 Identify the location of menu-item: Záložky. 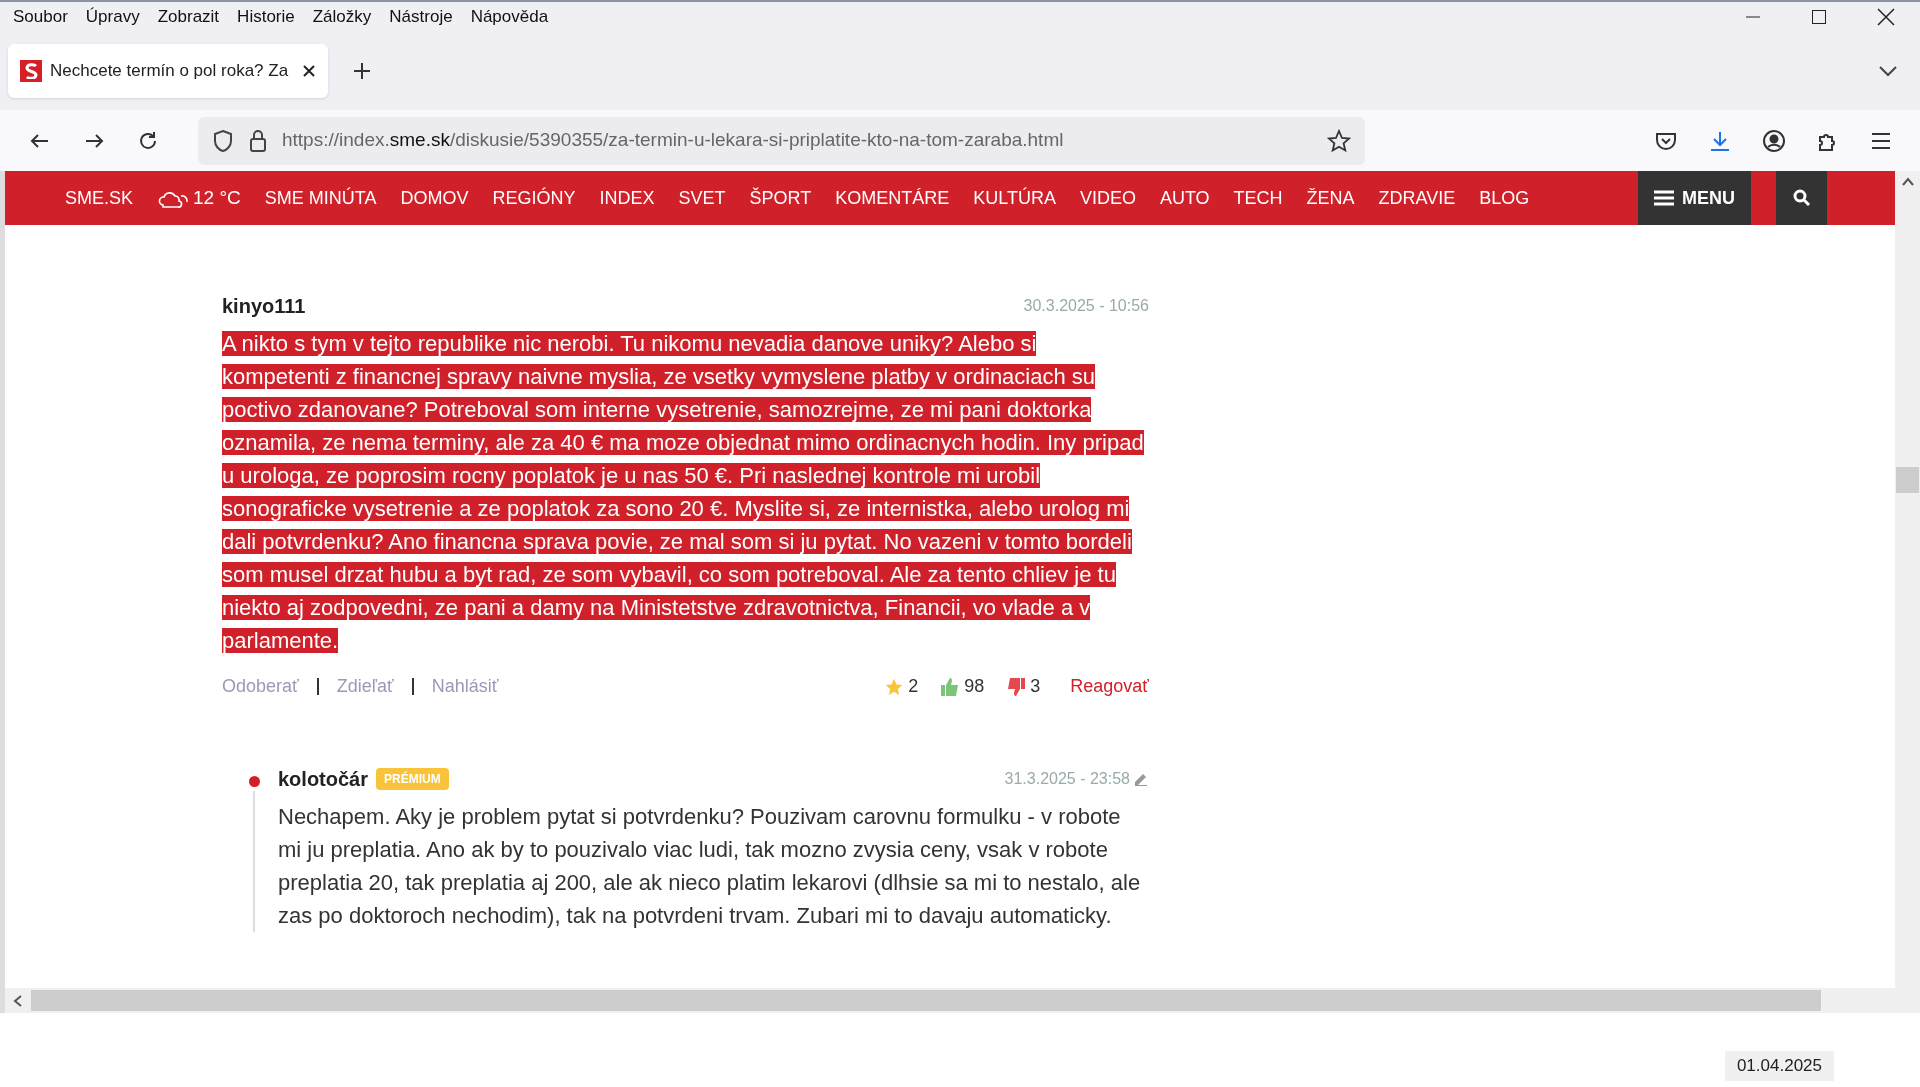
(342, 17).